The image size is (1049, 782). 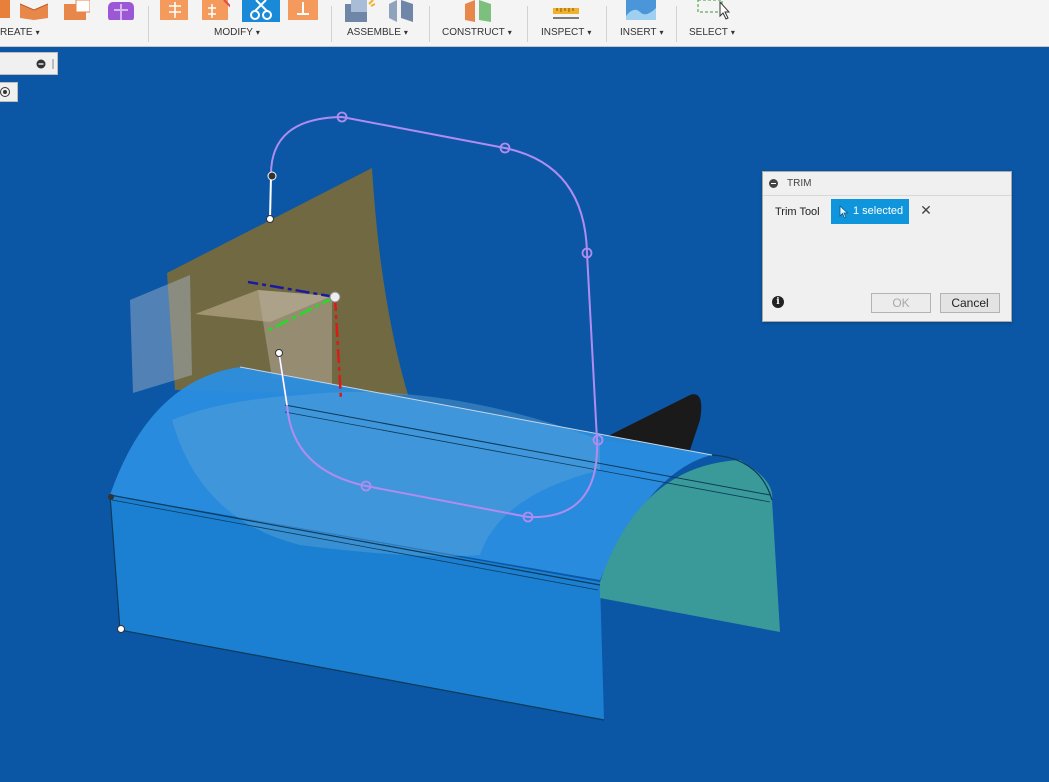 I want to click on construct-group: CONSTRUCT ▾, so click(x=478, y=23).